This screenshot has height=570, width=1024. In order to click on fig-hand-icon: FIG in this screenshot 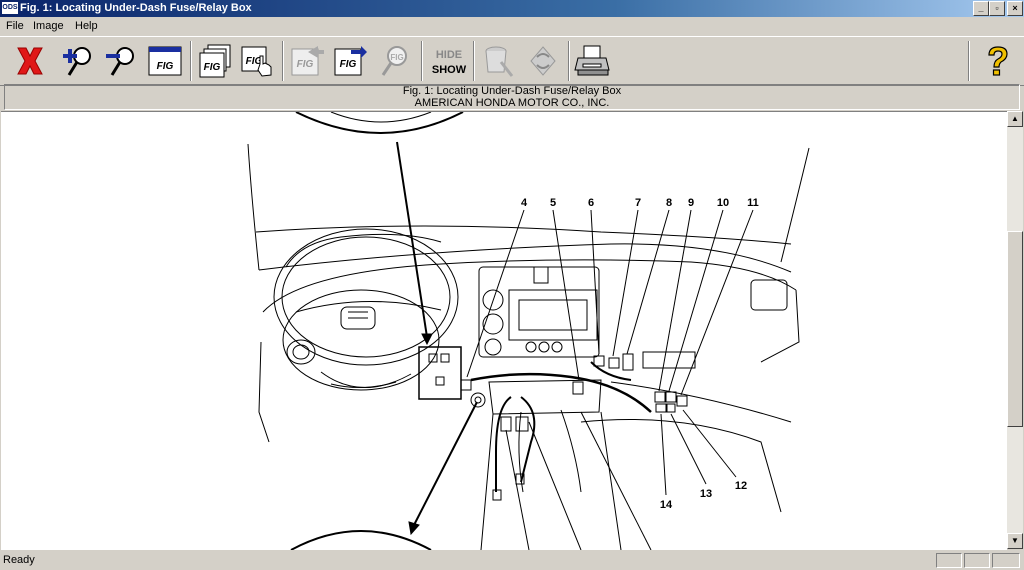, I will do `click(256, 61)`.